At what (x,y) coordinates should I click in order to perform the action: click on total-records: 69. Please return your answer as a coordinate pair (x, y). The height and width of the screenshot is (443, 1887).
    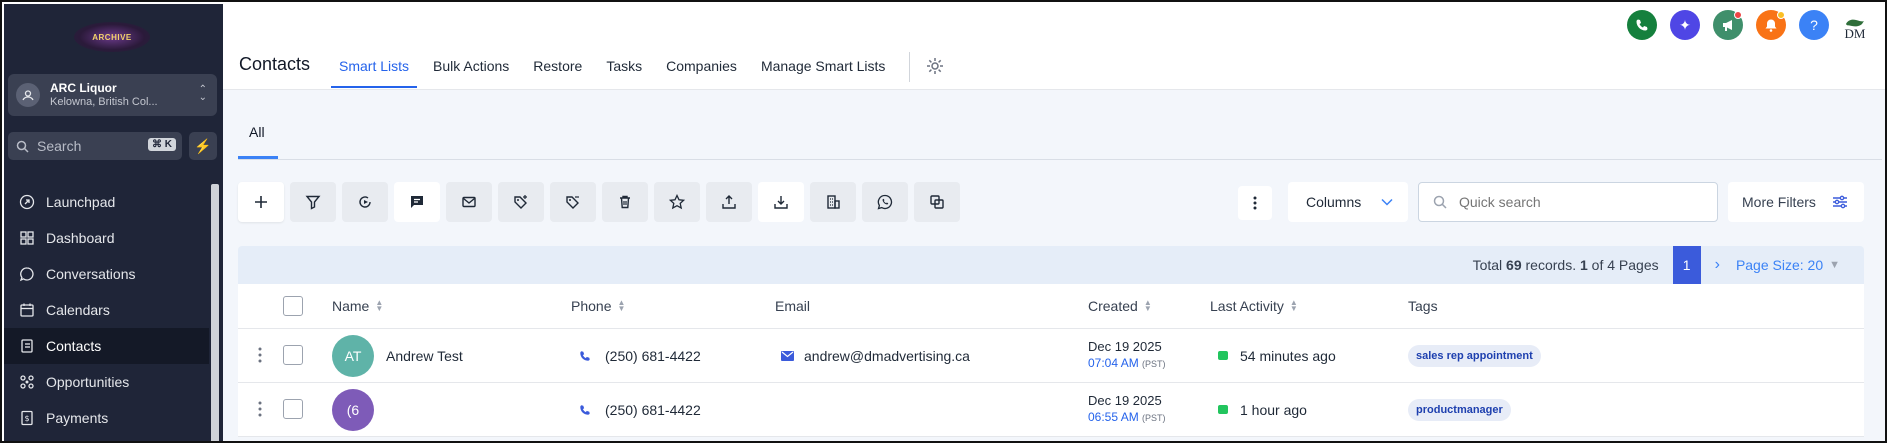
    Looking at the image, I should click on (1514, 265).